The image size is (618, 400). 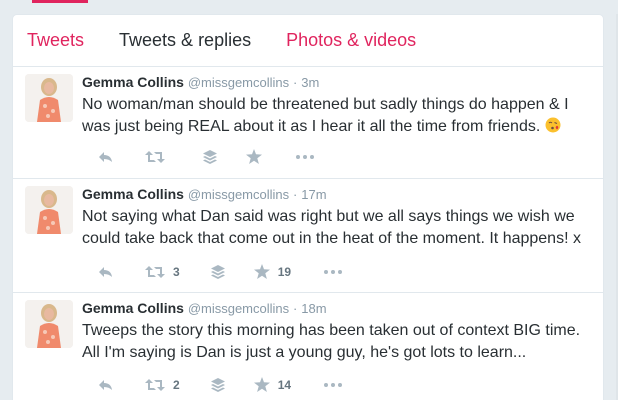 What do you see at coordinates (185, 40) in the screenshot?
I see `tab-tweets-and-replies: Tweets & replies` at bounding box center [185, 40].